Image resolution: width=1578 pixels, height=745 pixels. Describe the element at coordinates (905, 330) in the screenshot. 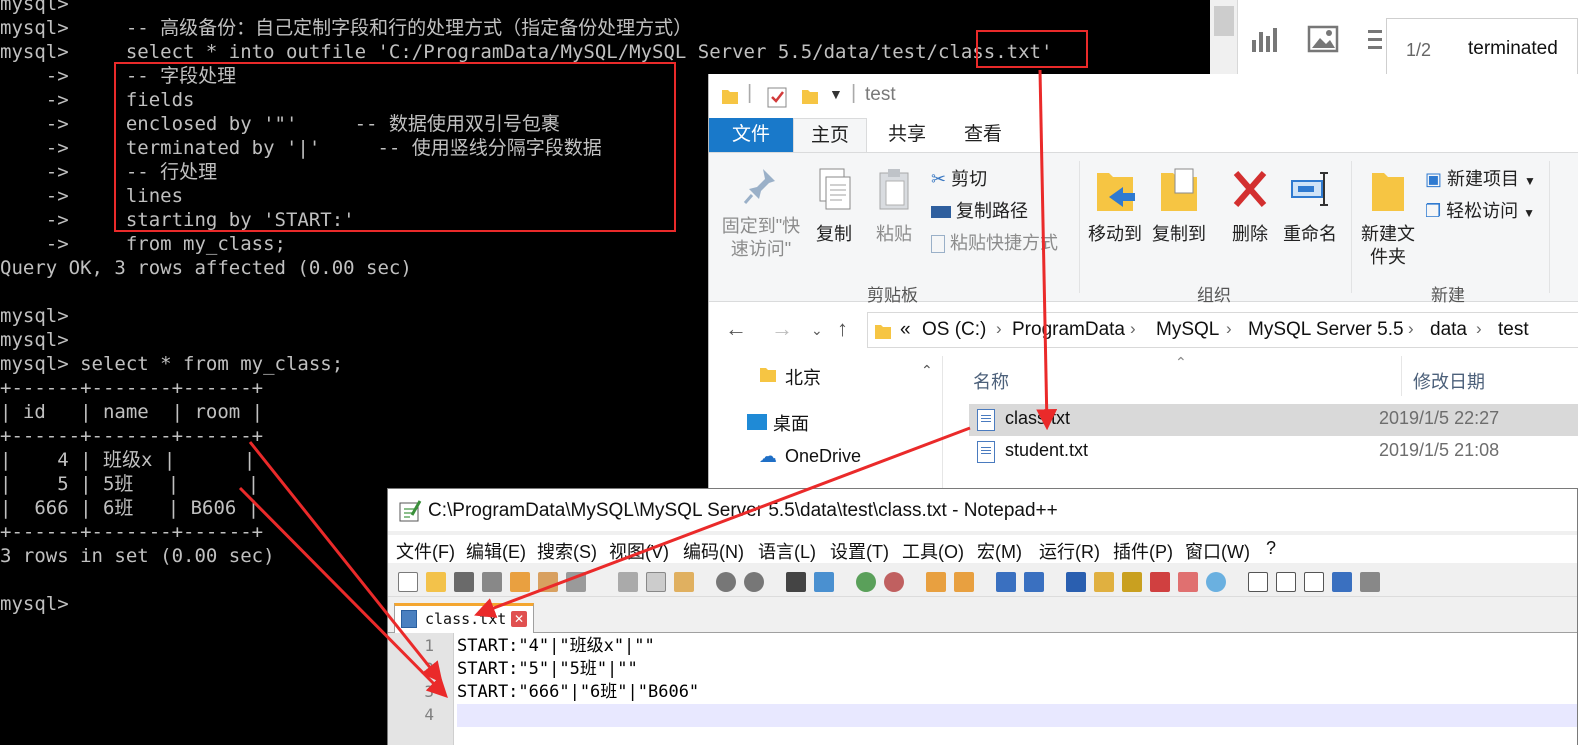

I see `breadcrumb-overflow: «` at that location.